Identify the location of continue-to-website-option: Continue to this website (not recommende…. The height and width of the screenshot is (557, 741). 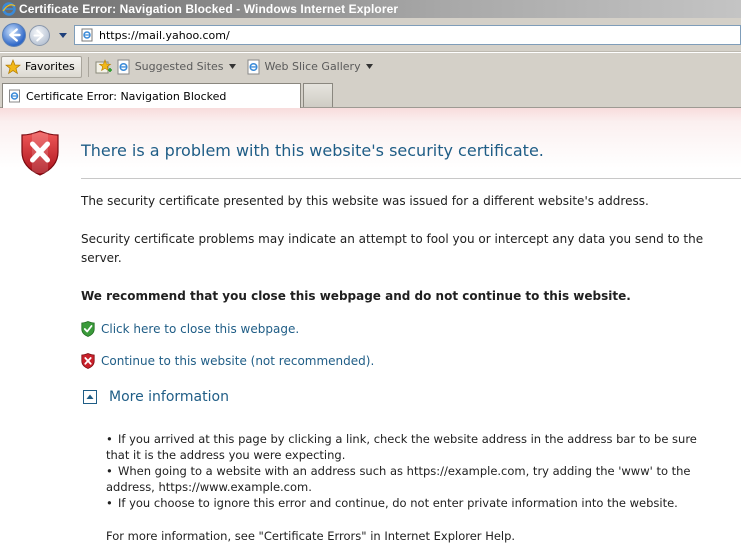
(227, 361).